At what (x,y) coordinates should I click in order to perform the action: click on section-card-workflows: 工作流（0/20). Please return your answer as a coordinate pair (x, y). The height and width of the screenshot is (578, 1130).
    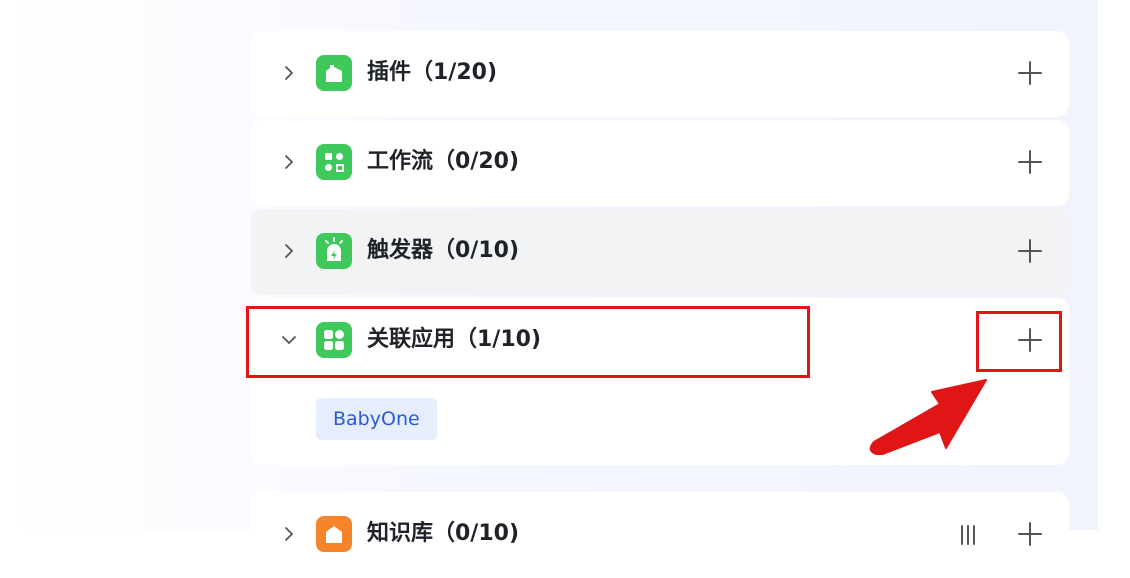
    Looking at the image, I should click on (660, 163).